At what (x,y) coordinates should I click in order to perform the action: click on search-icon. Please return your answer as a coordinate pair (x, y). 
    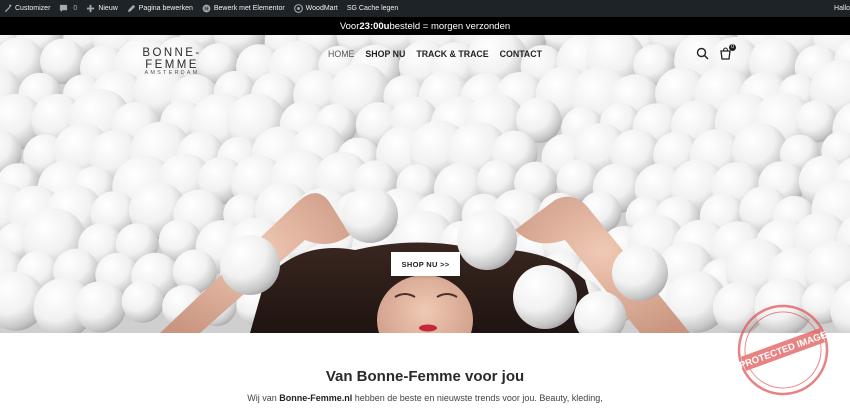
    Looking at the image, I should click on (702, 53).